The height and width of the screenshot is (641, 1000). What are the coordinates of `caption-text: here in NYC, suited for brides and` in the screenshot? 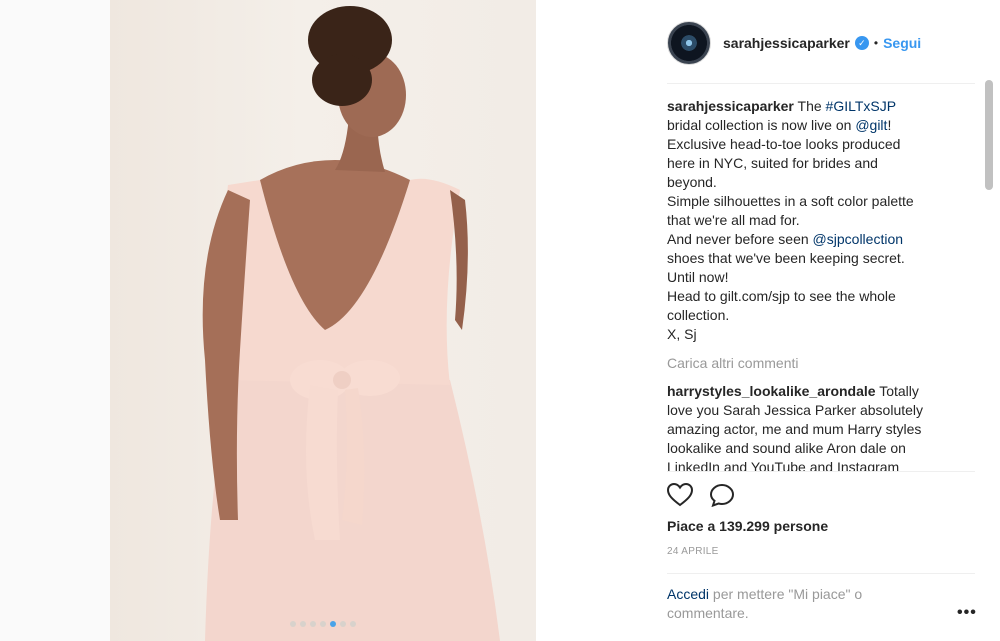 It's located at (772, 163).